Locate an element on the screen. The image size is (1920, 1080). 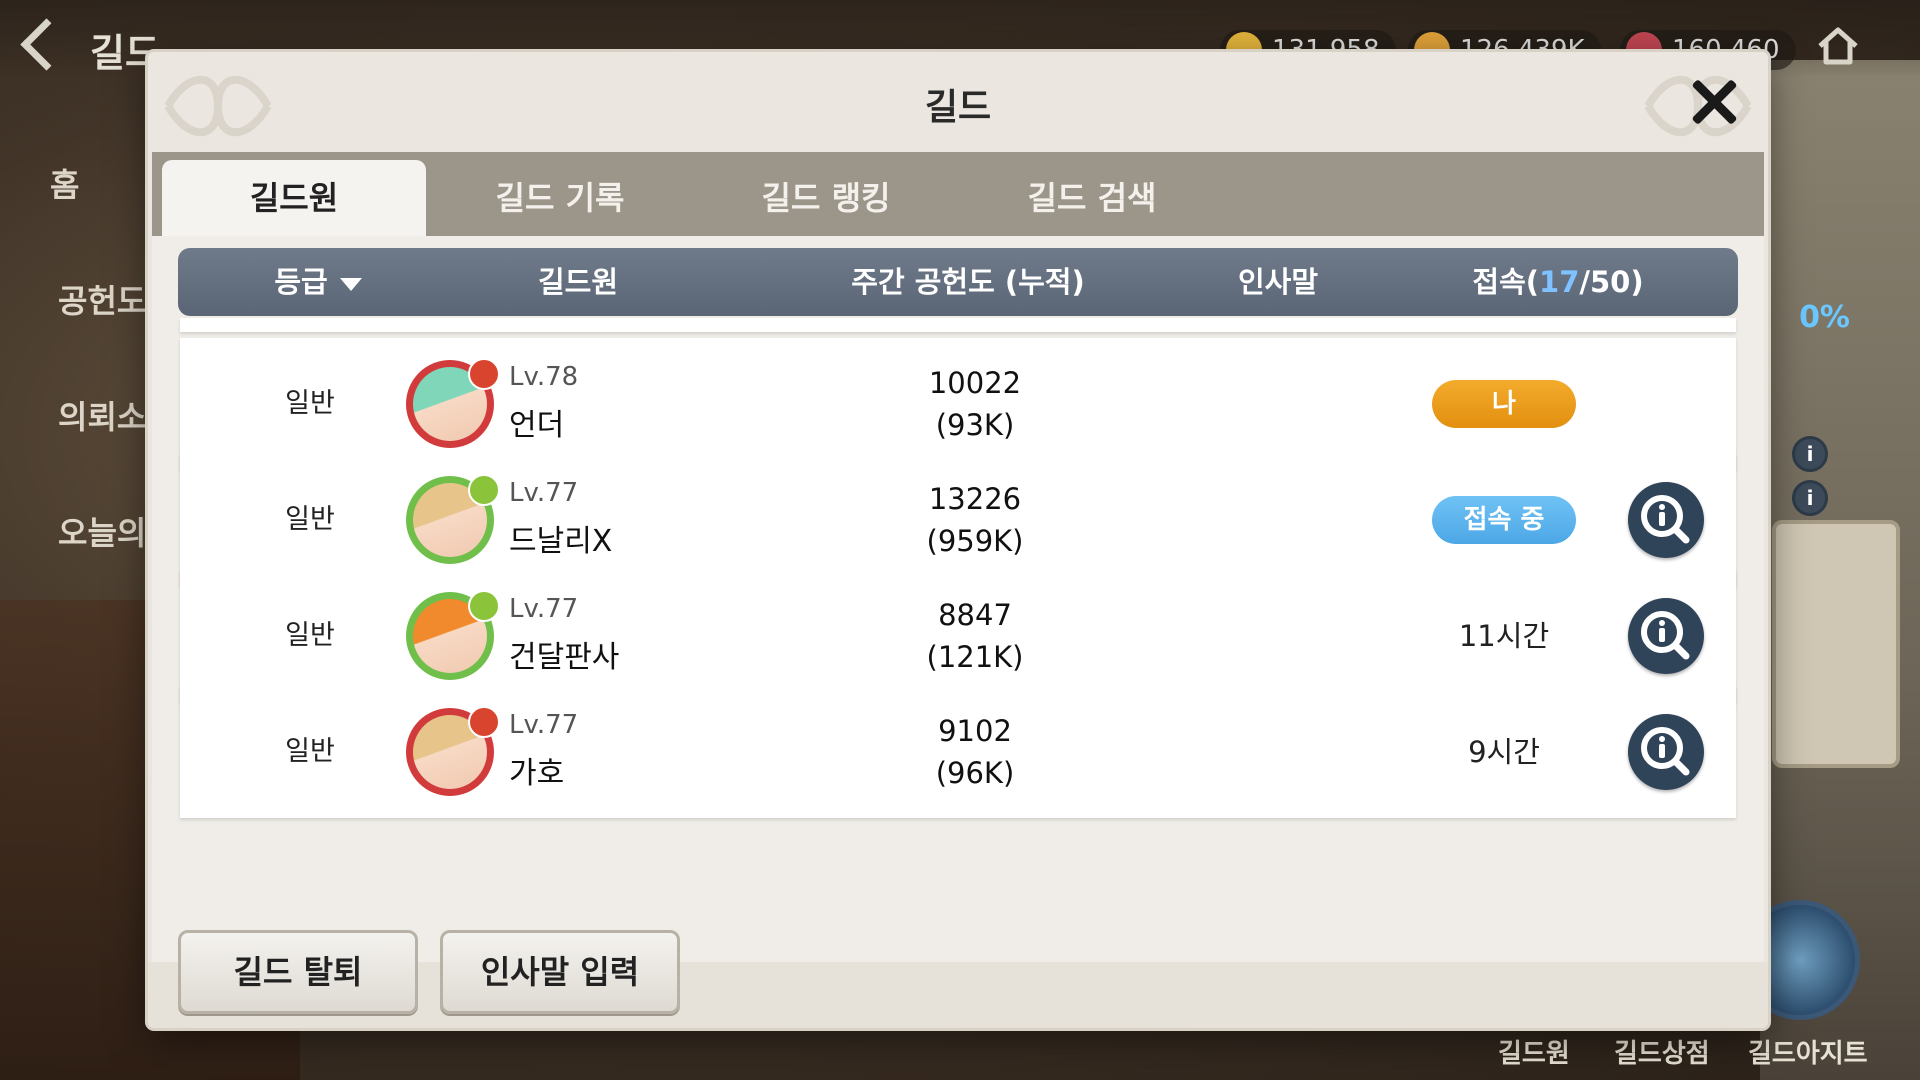
online-prefix: 접속( is located at coordinates (1506, 282).